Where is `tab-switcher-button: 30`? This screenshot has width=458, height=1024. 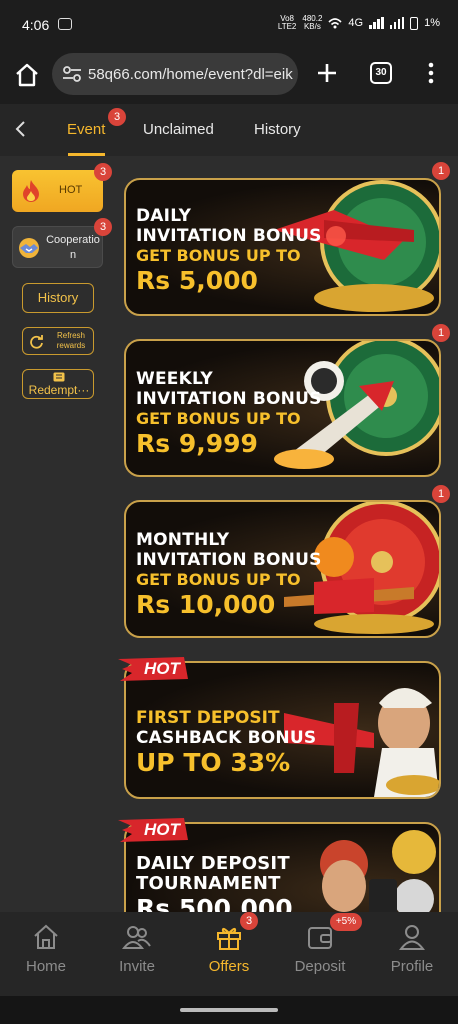 tab-switcher-button: 30 is located at coordinates (381, 73).